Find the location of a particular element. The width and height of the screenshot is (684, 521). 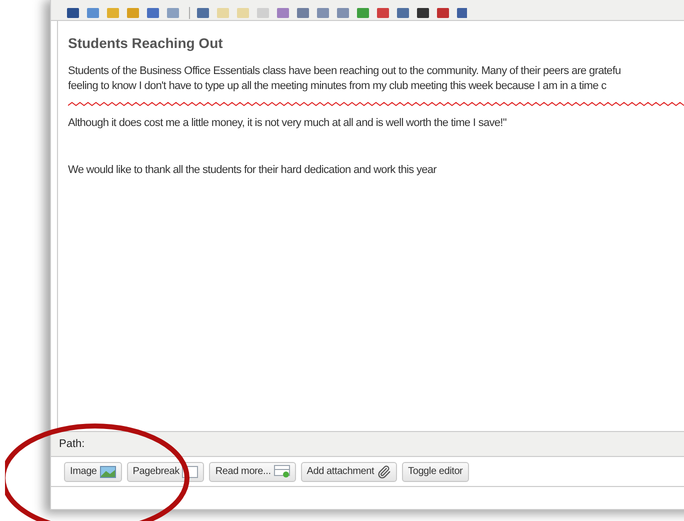

paragraph: Although it does cost me a little money, it is not very much at all and is well worth the time I save!" is located at coordinates (288, 123).